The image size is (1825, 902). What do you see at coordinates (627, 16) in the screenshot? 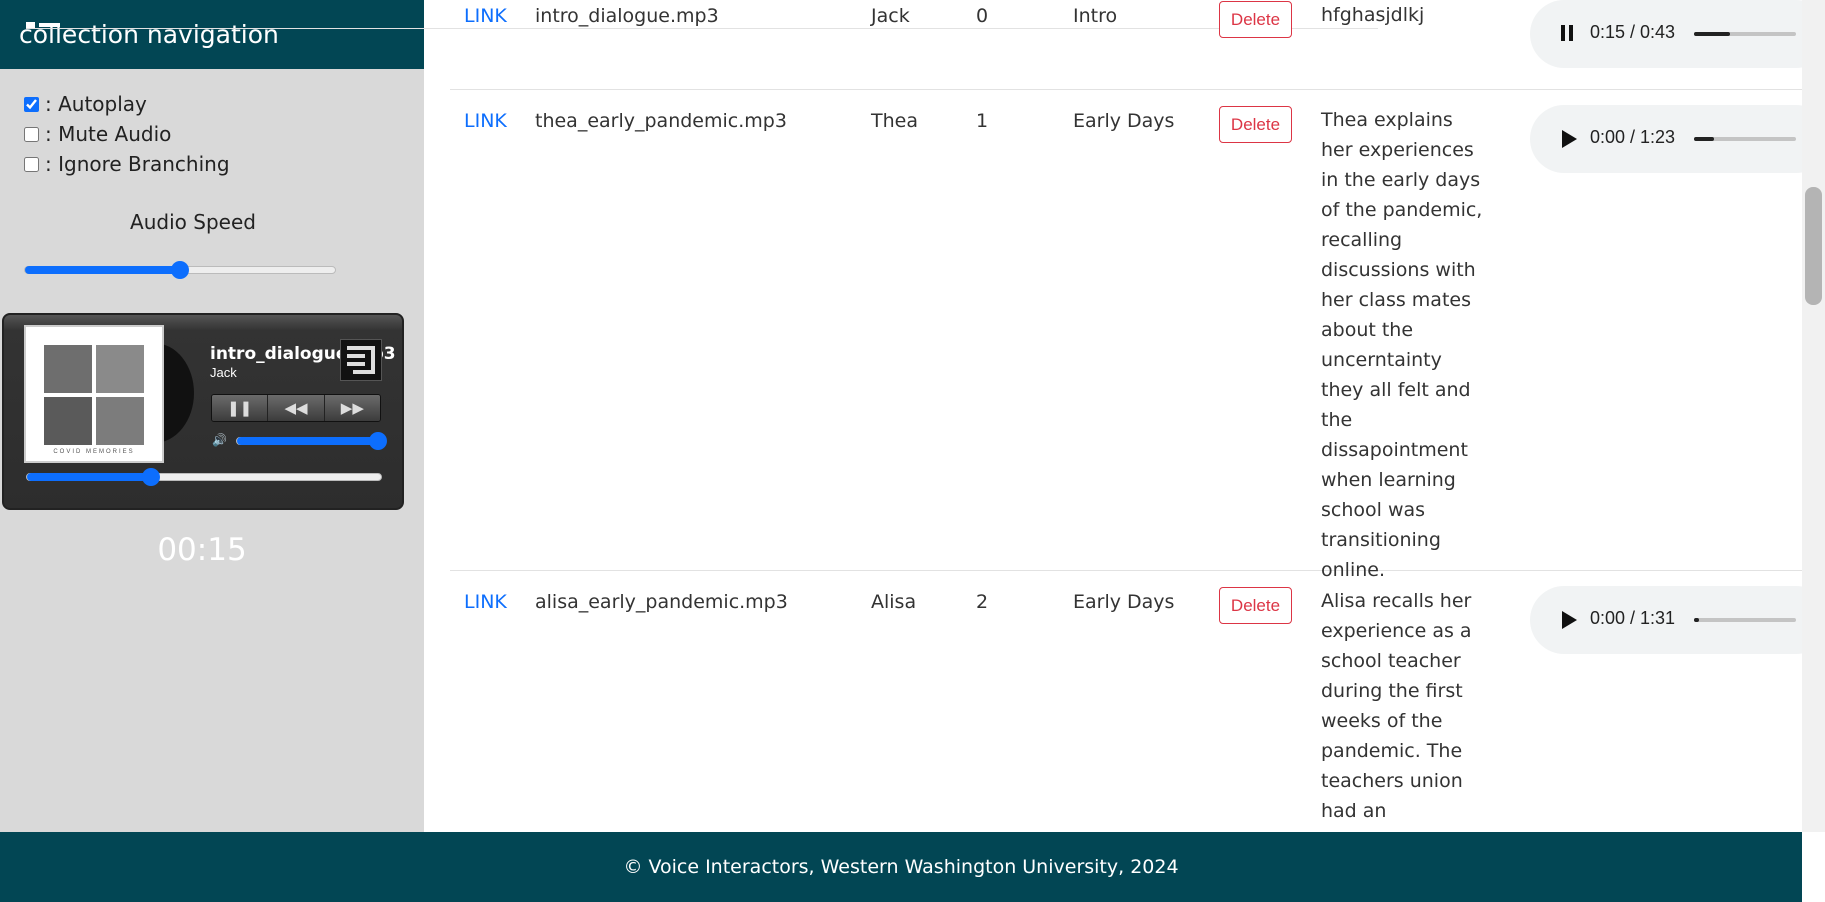
I see `row-filename: intro_dialogue.mp3` at bounding box center [627, 16].